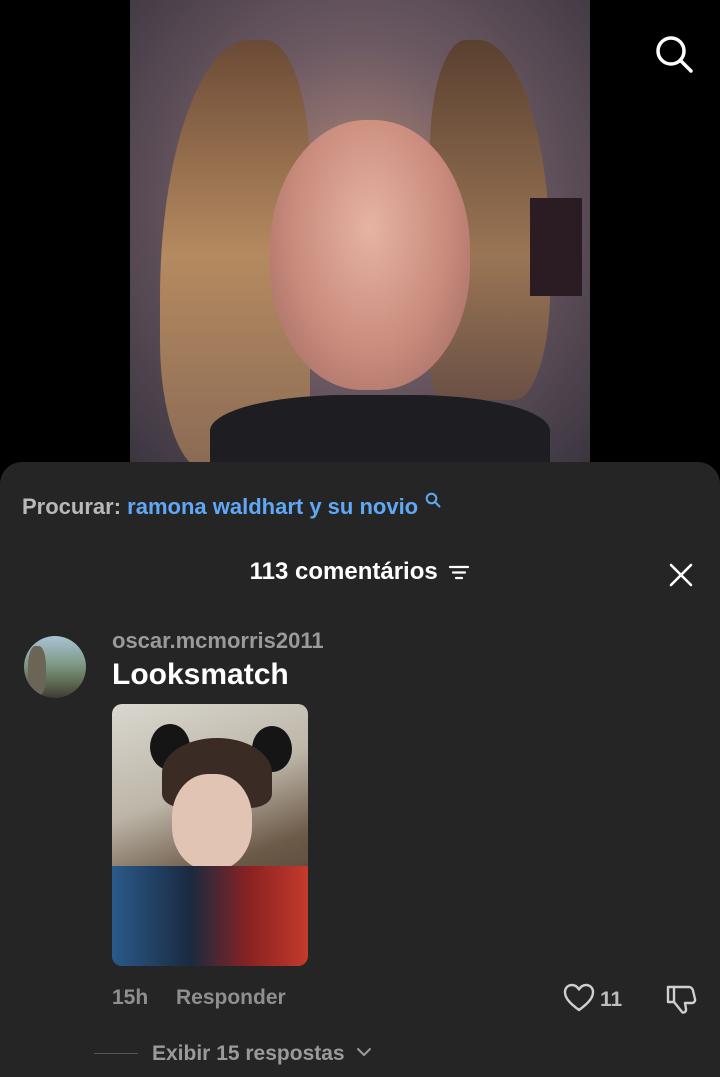 Image resolution: width=720 pixels, height=1077 pixels. Describe the element at coordinates (611, 999) in the screenshot. I see `like-count: 11` at that location.